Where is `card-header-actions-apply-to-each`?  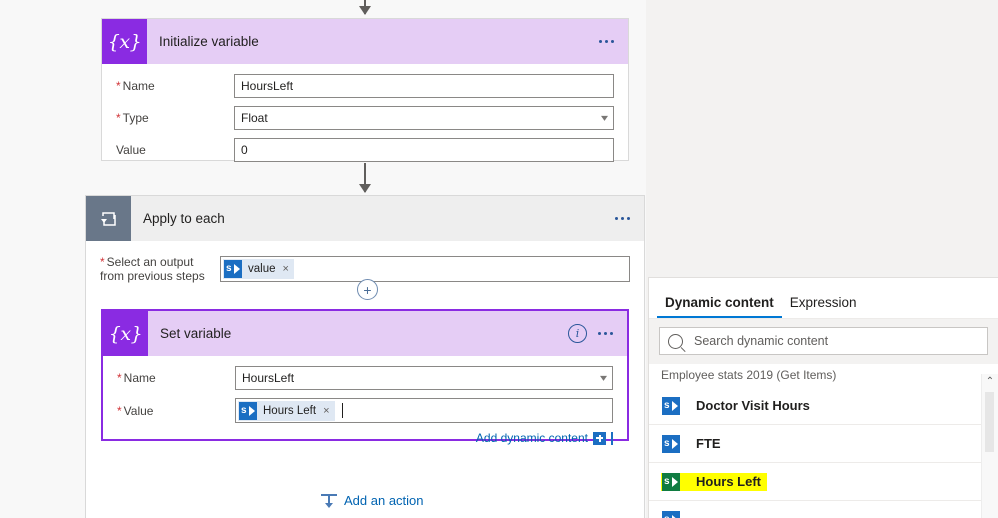
card-header-actions-apply-to-each is located at coordinates (622, 218).